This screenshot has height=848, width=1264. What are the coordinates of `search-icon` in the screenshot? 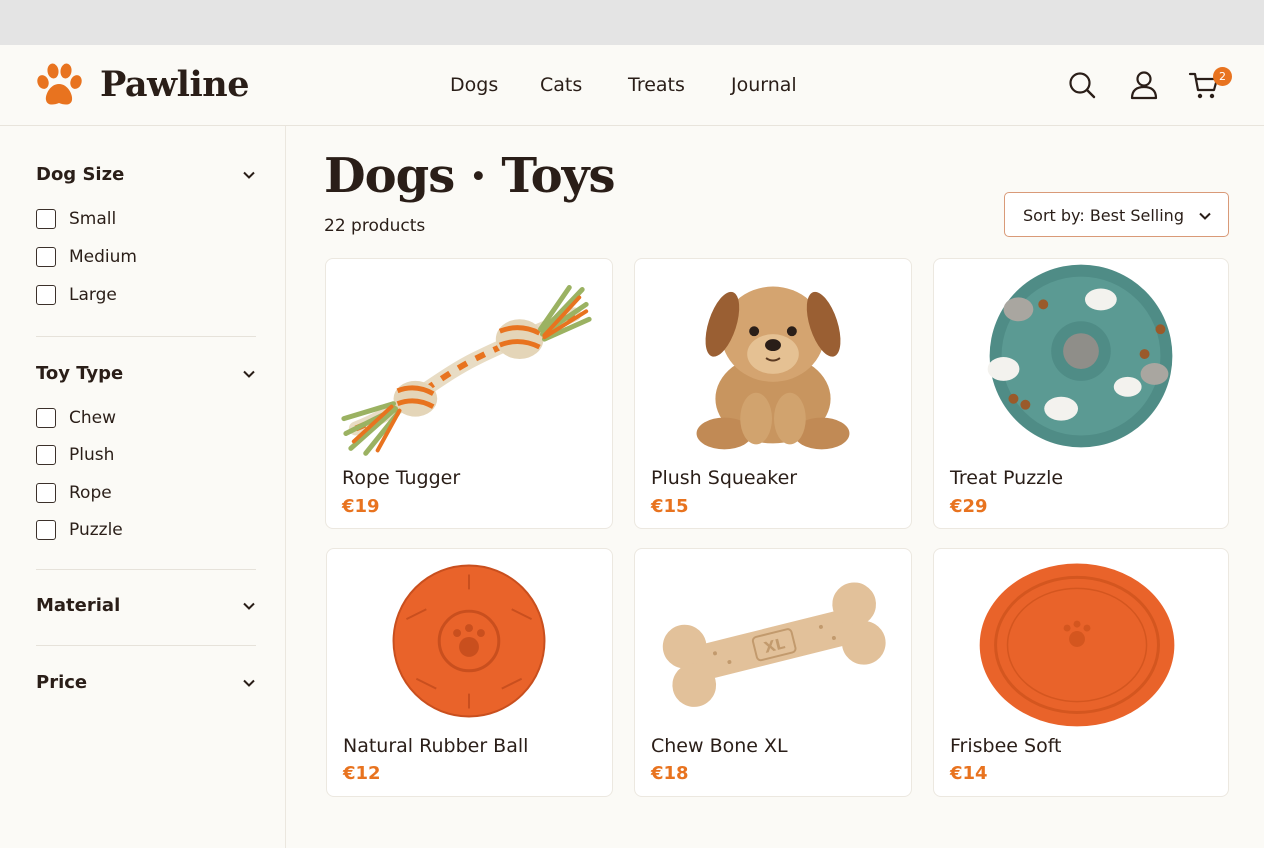 It's located at (1082, 85).